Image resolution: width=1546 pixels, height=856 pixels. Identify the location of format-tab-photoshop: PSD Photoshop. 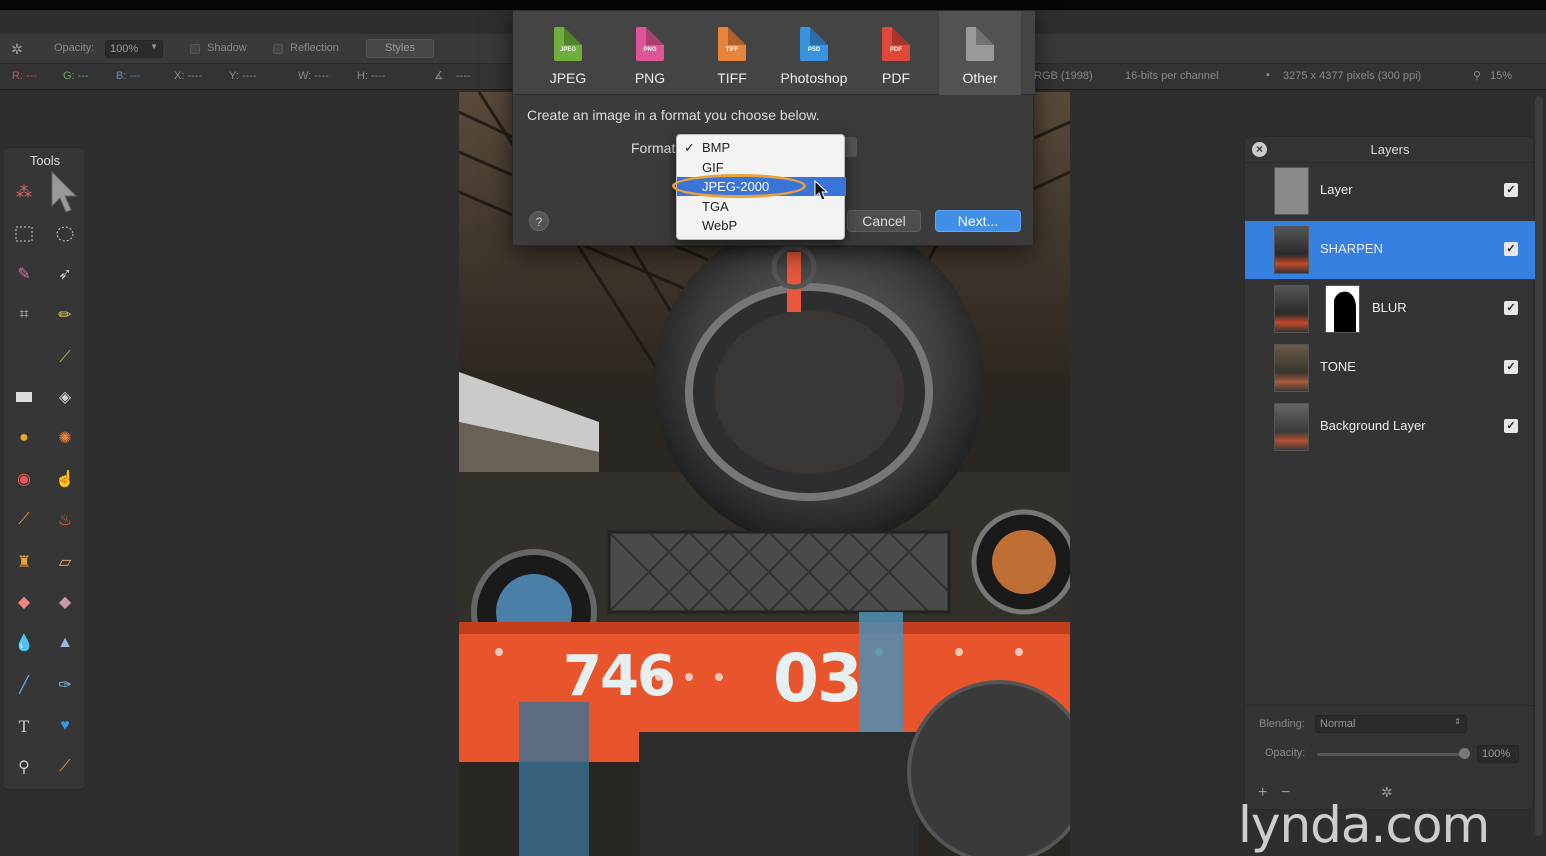
(814, 53).